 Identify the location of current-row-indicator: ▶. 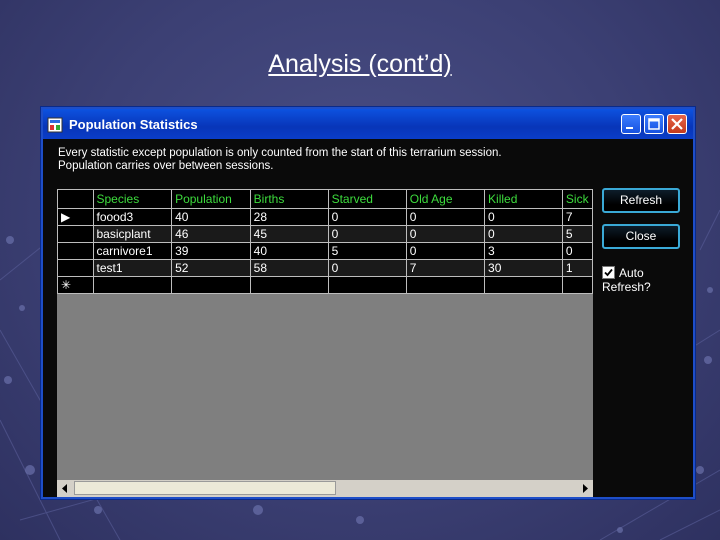
(75, 217).